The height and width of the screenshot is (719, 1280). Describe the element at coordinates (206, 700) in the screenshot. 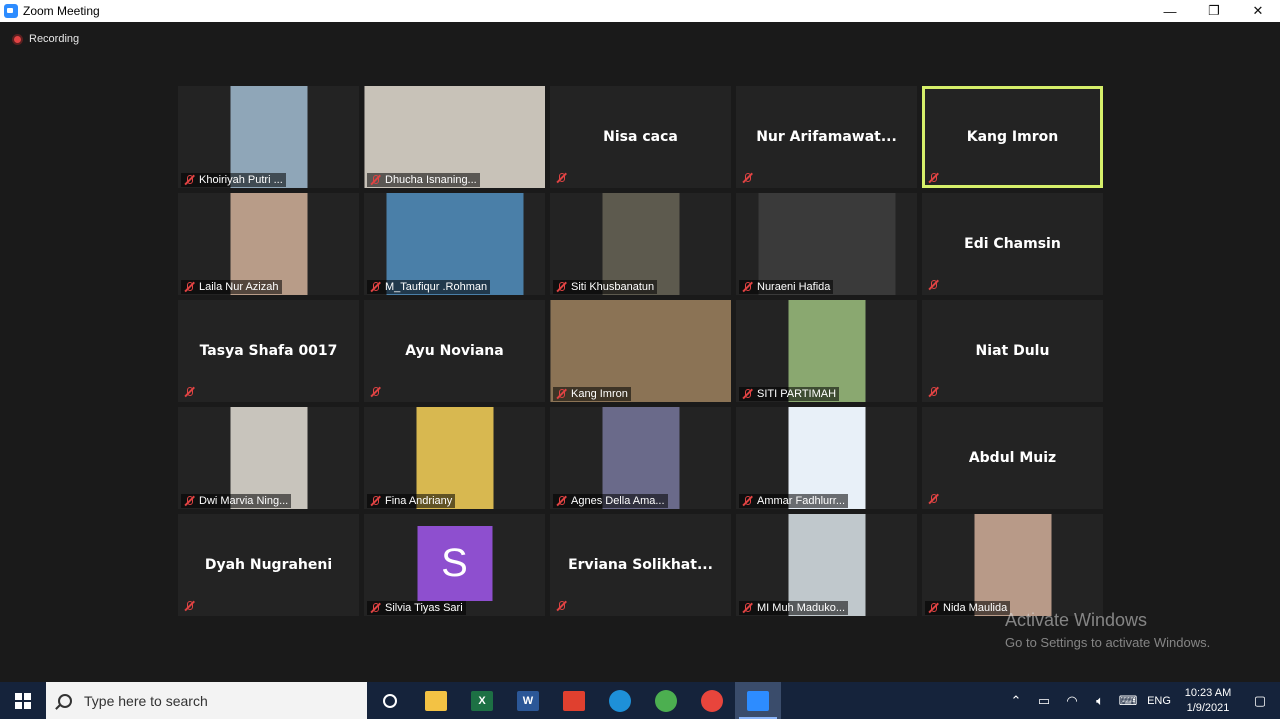

I see `taskbar-search-box: Type here to search` at that location.